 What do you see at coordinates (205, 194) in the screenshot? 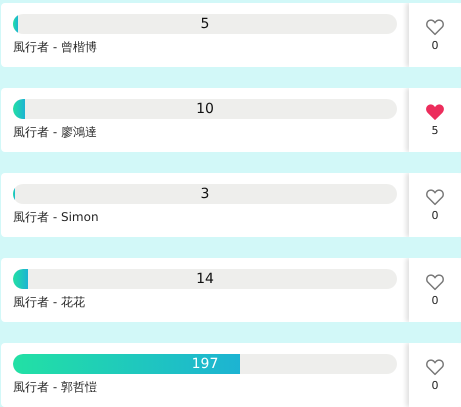
I see `progress-count: 3` at bounding box center [205, 194].